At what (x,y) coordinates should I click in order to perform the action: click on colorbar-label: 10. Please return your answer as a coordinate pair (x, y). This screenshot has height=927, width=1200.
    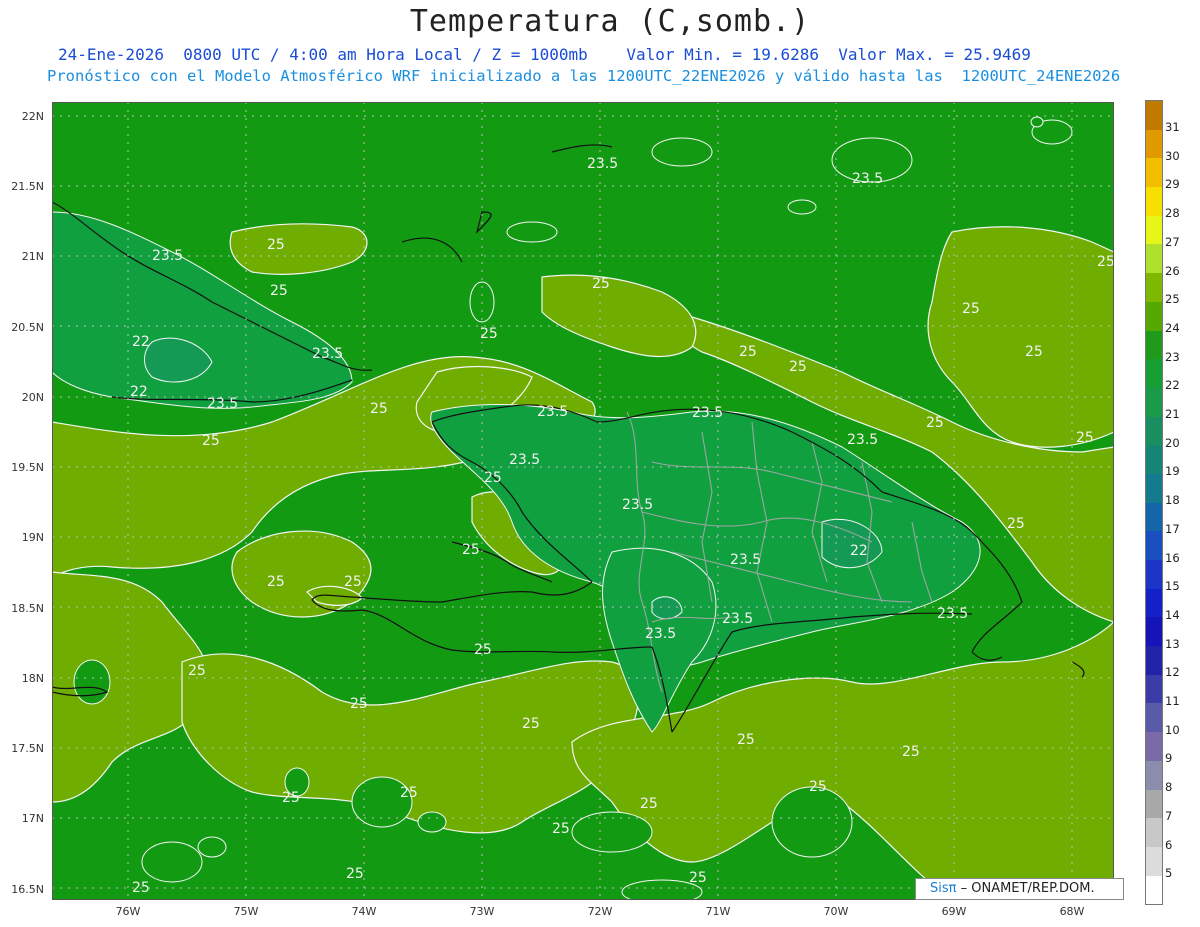
    Looking at the image, I should click on (1172, 729).